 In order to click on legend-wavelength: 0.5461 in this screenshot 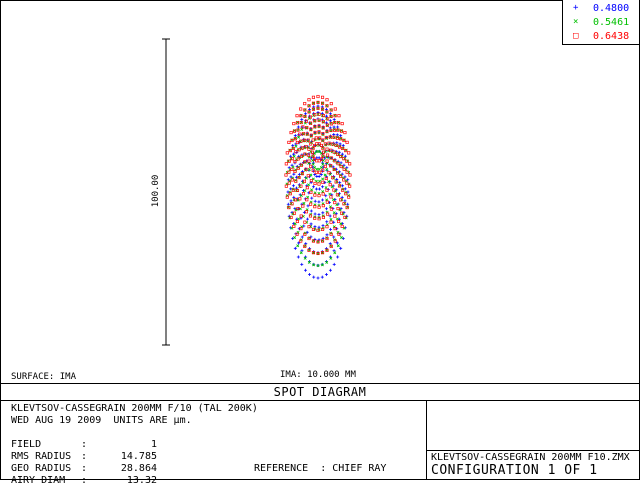, I will do `click(611, 22)`.